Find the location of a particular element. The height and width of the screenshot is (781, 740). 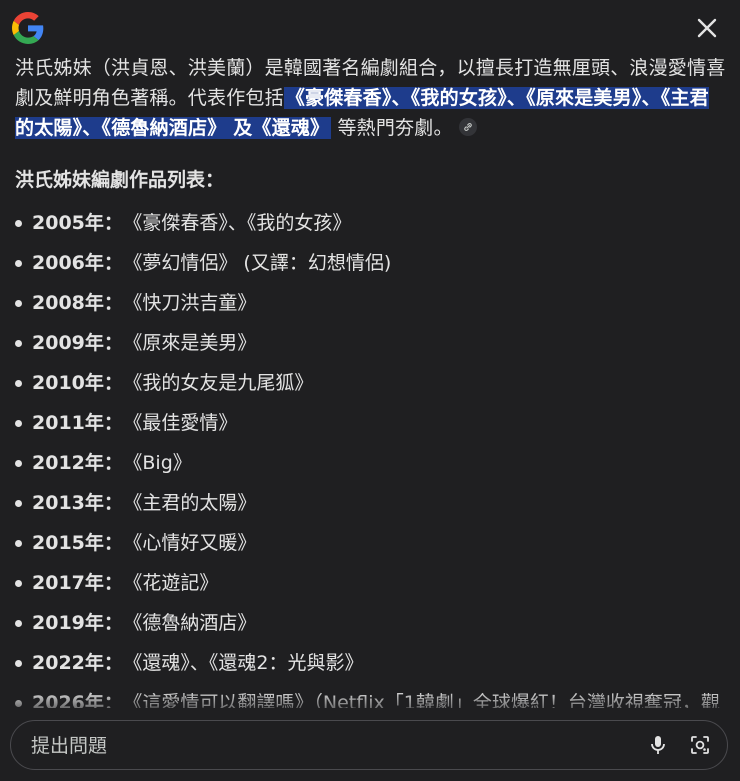

list-item: 2019年： 《德魯納酒店》 is located at coordinates (371, 623).